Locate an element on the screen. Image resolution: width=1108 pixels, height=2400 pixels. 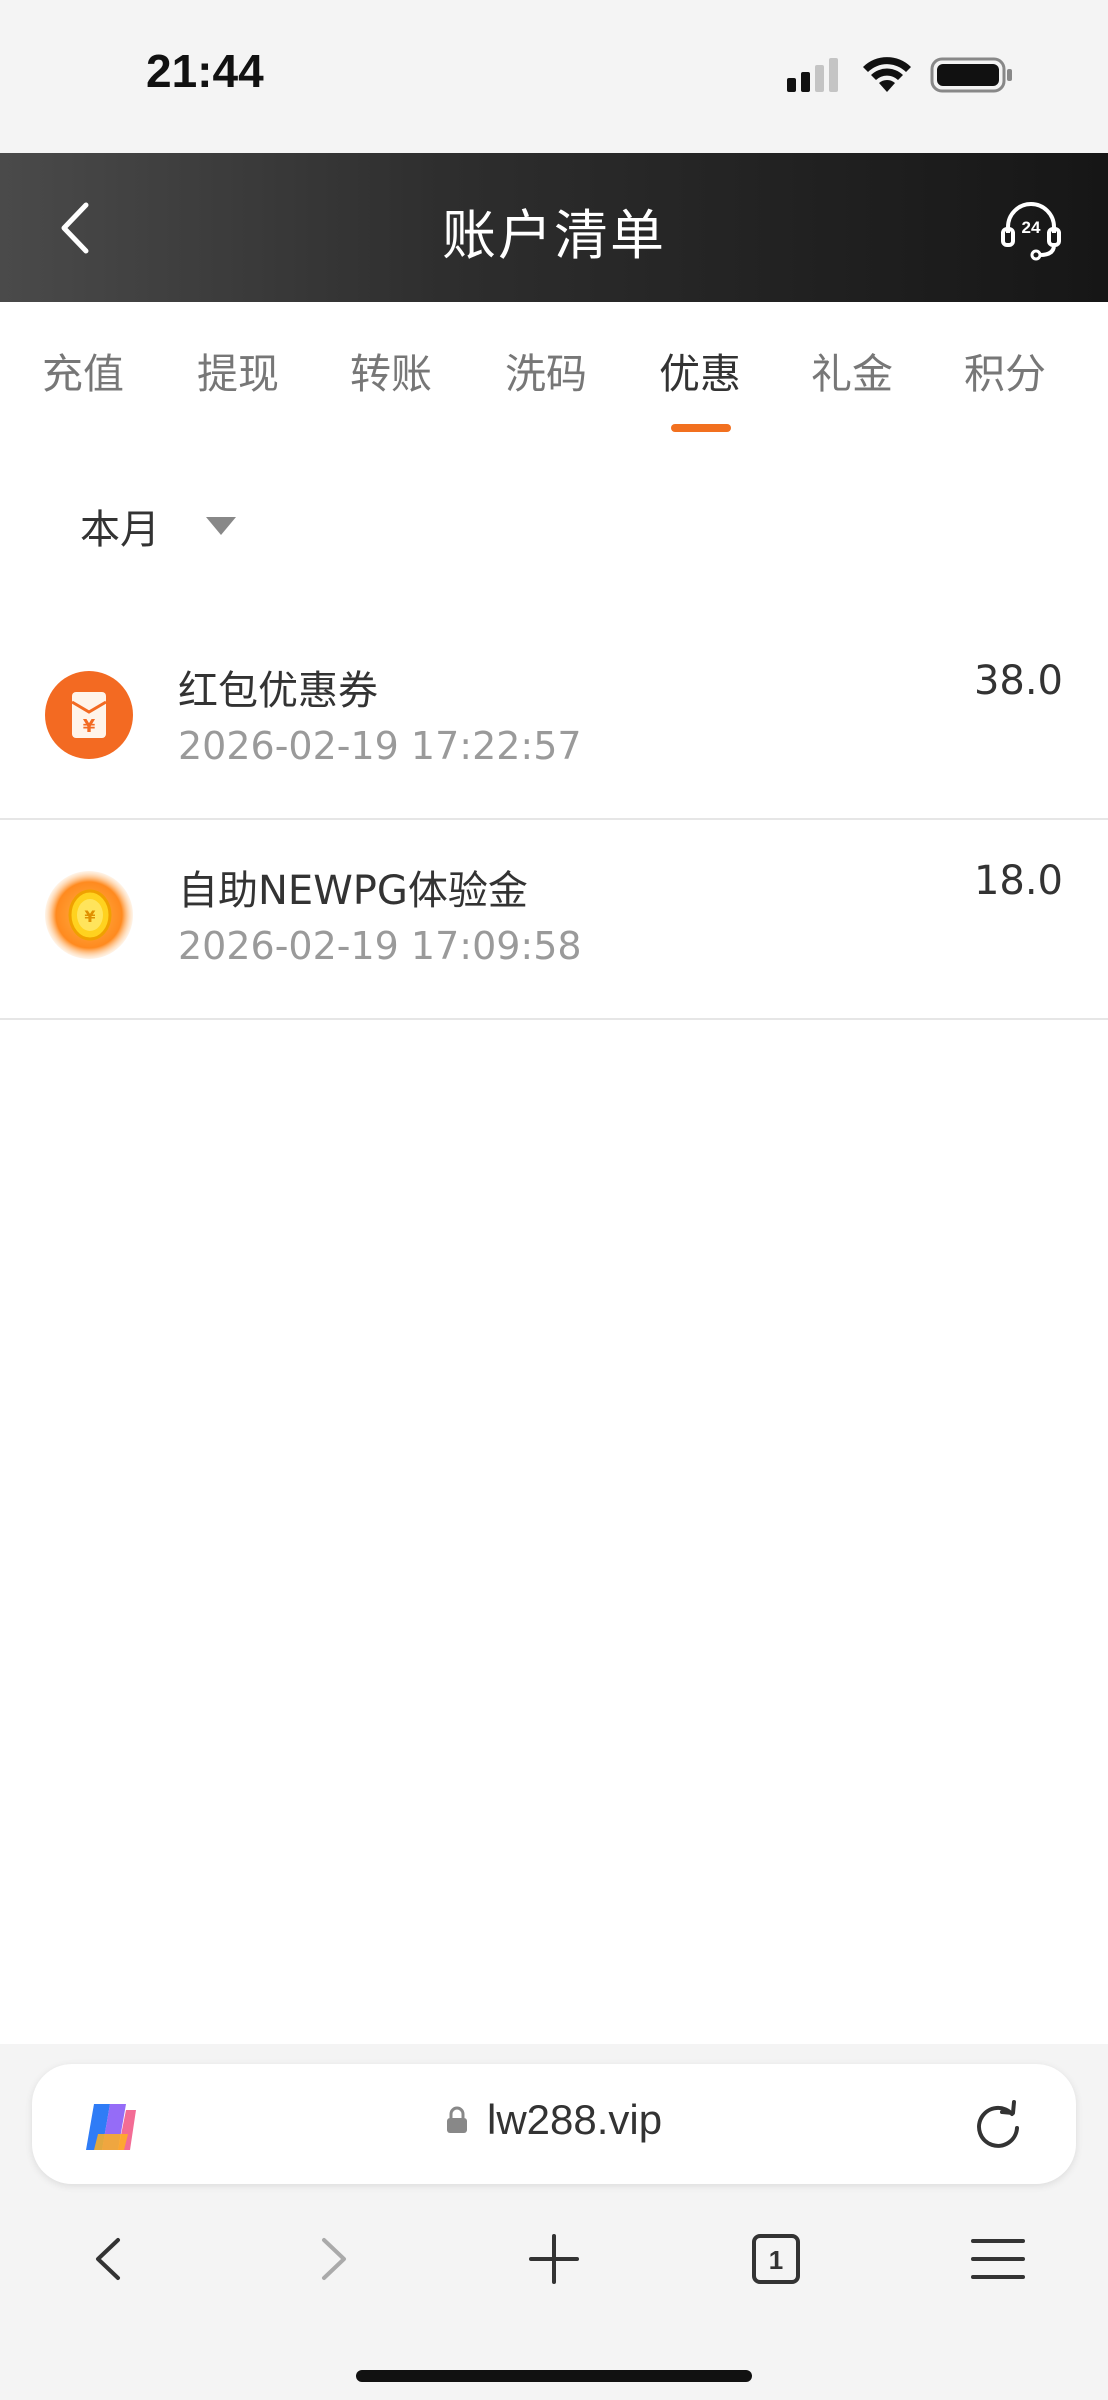
status-bar: 21:44 is located at coordinates (554, 76).